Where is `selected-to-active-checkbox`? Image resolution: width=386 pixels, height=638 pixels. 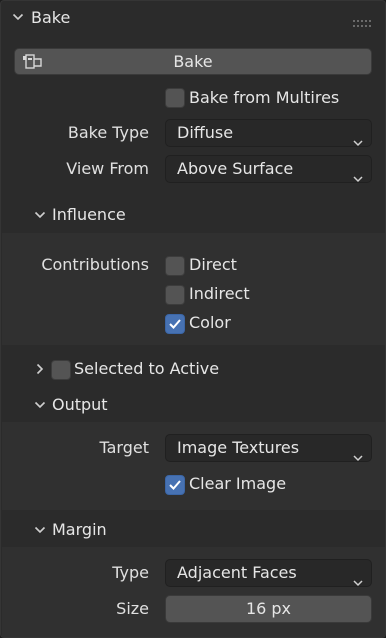
selected-to-active-checkbox is located at coordinates (61, 370).